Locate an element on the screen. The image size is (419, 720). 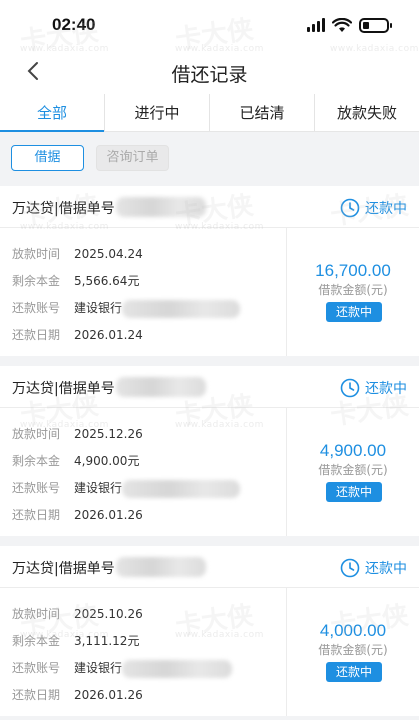
due-date-row: 还款日期 2026.01.24 is located at coordinates (77, 335).